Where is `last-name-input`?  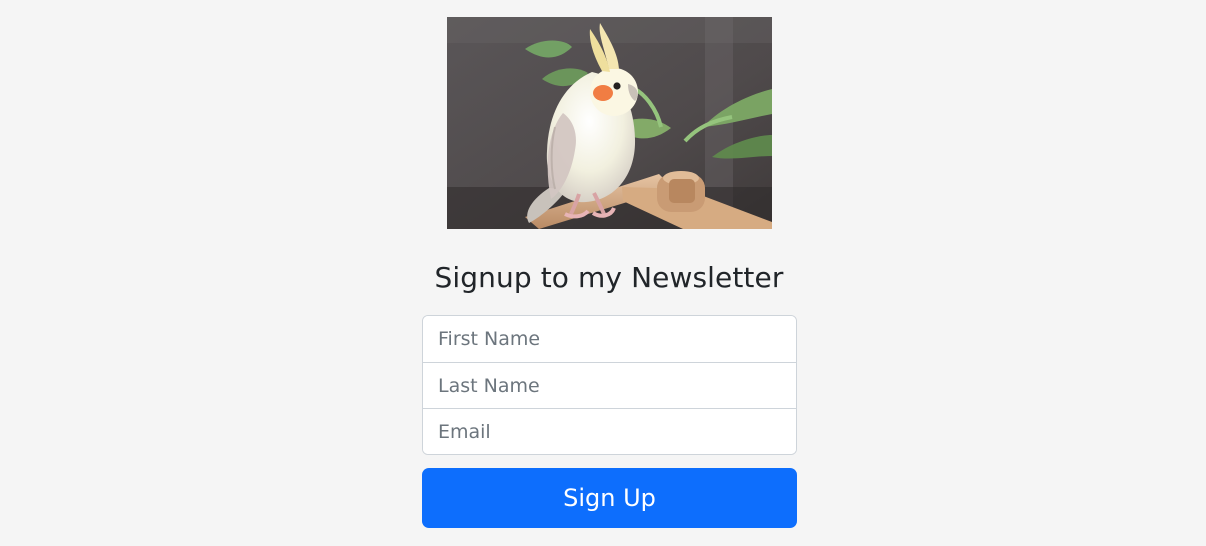 last-name-input is located at coordinates (609, 385).